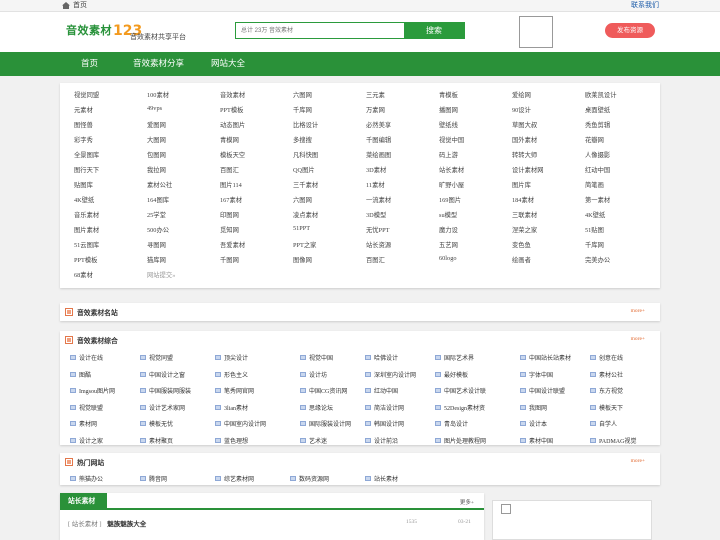 Image resolution: width=720 pixels, height=540 pixels. I want to click on site-link: 青岛设计, so click(451, 423).